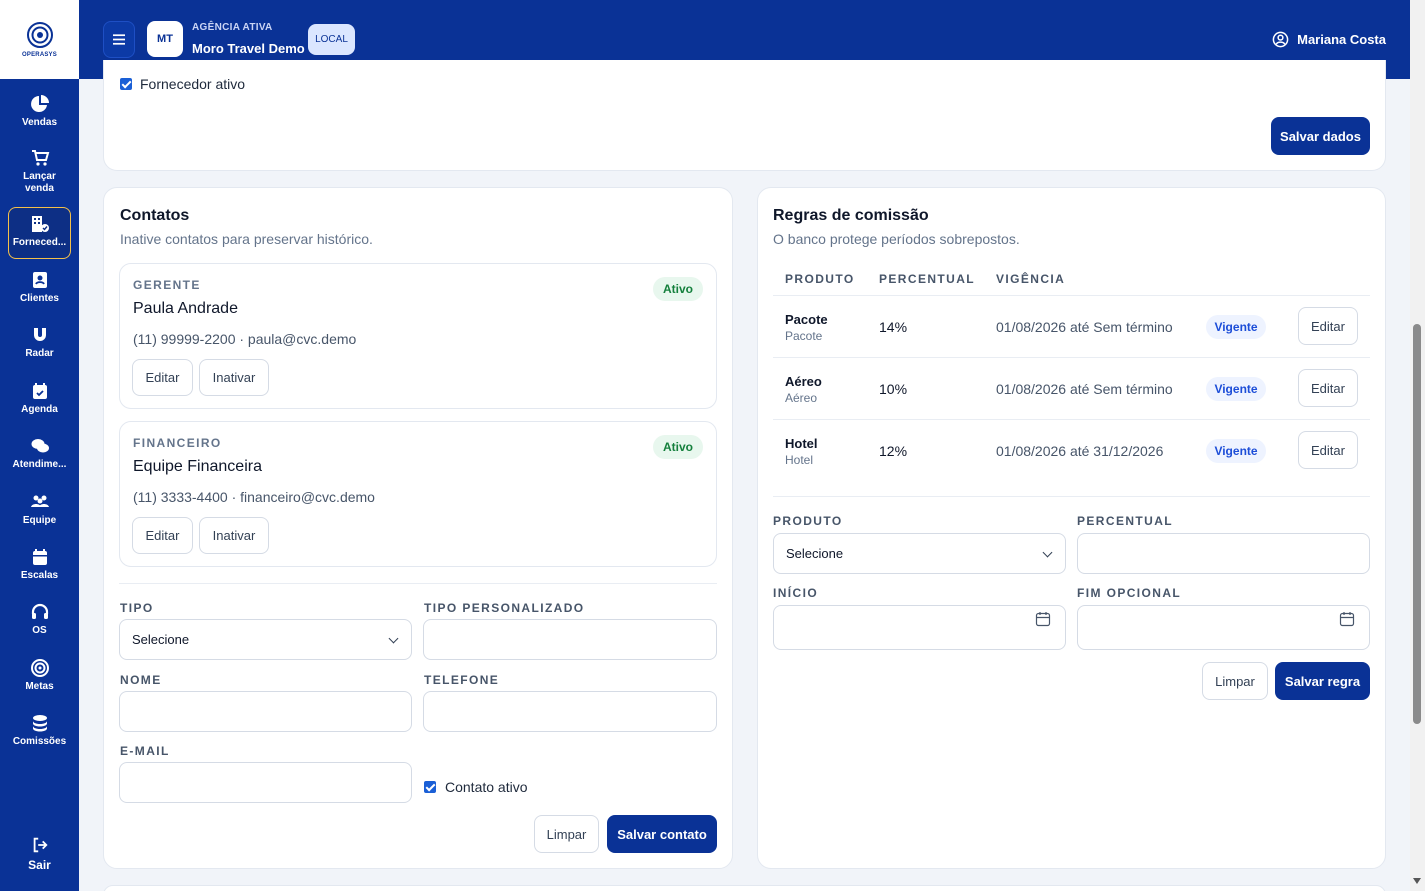  Describe the element at coordinates (504, 608) in the screenshot. I see `custom-type-label: TIPO PERSONALIZADO` at that location.